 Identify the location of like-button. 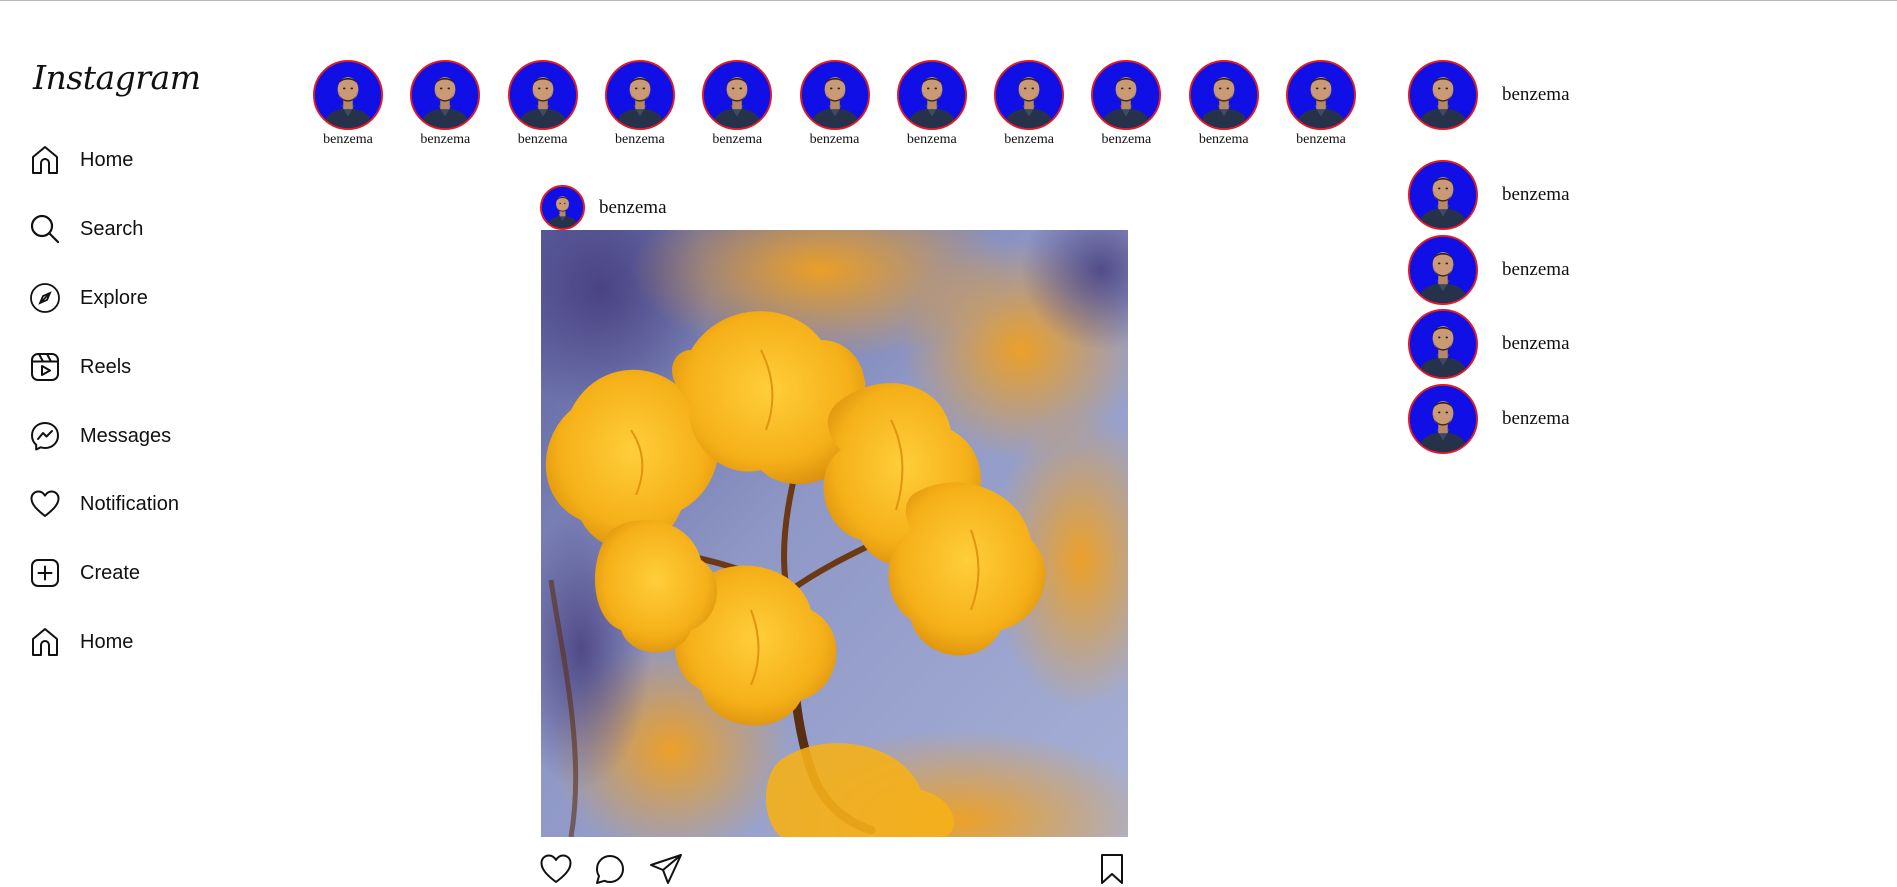
(556, 869).